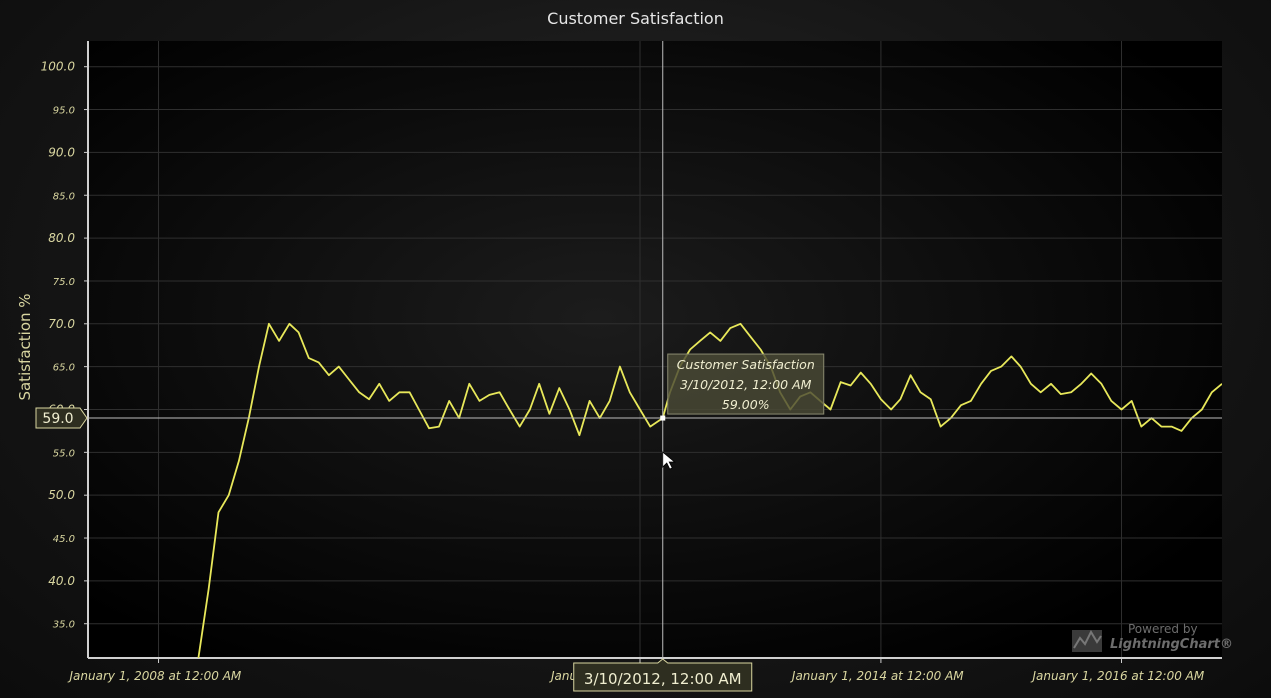 This screenshot has width=1271, height=698. What do you see at coordinates (1171, 644) in the screenshot?
I see `watermark-line2: LightningChart®` at bounding box center [1171, 644].